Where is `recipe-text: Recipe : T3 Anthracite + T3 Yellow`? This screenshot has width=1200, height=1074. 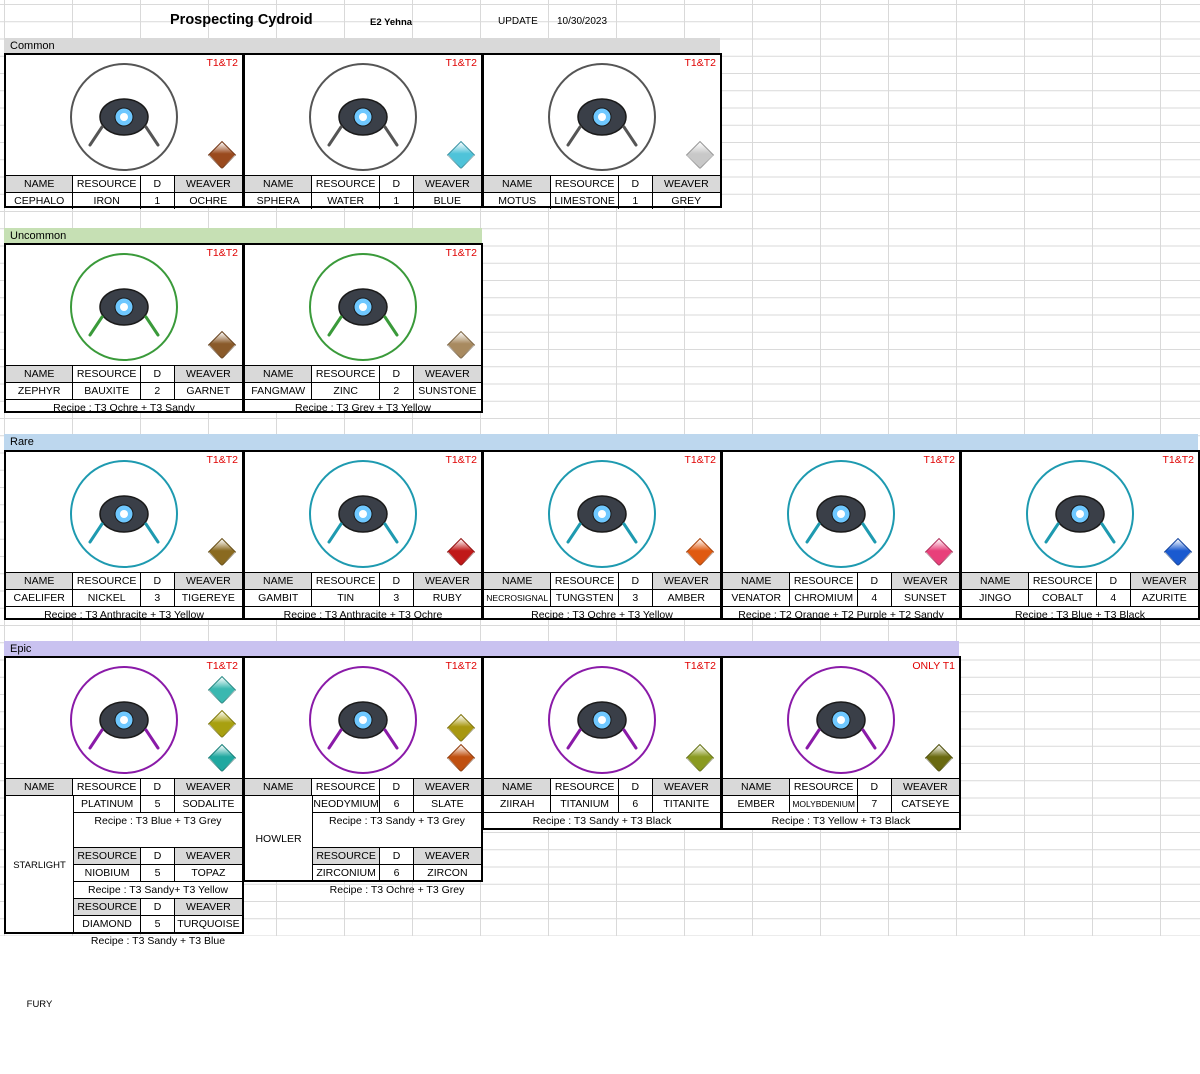 recipe-text: Recipe : T3 Anthracite + T3 Yellow is located at coordinates (124, 615).